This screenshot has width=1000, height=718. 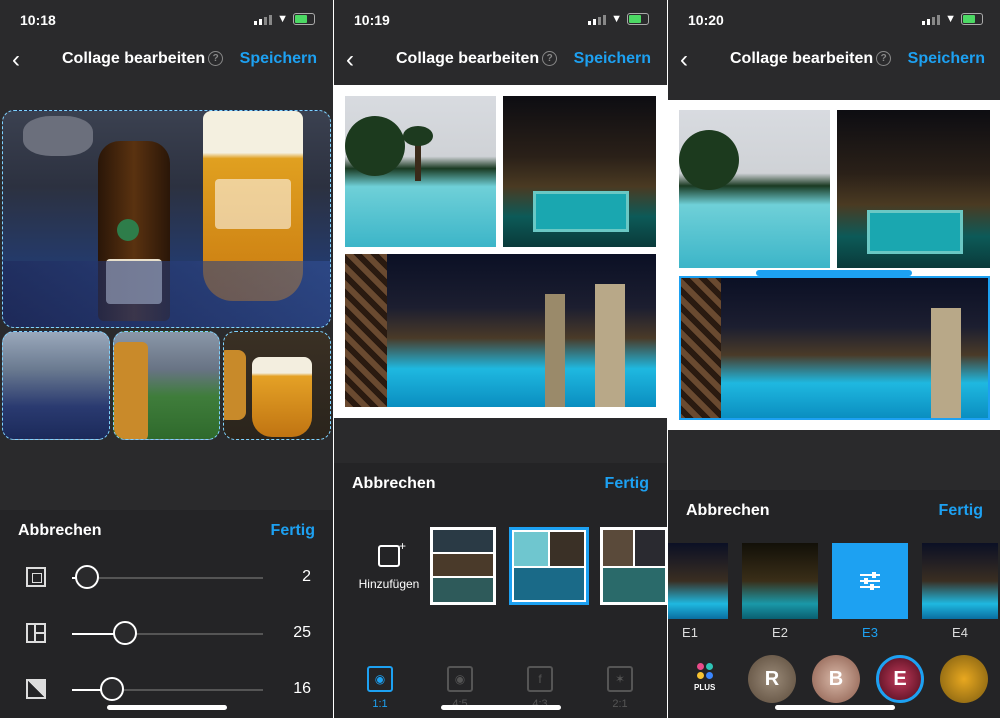 I want to click on tab-4-3: f 4:3, so click(x=540, y=680).